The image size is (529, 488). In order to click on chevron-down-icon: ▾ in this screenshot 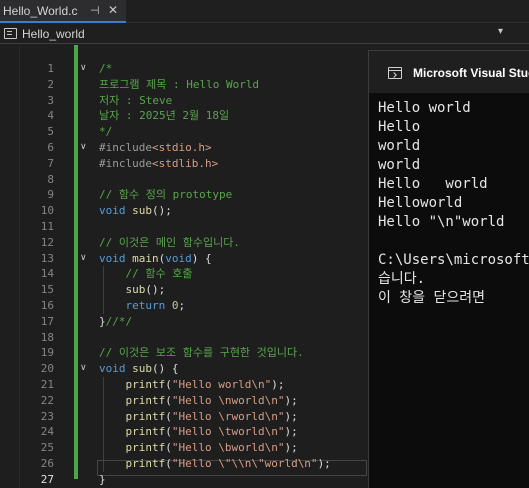, I will do `click(500, 31)`.